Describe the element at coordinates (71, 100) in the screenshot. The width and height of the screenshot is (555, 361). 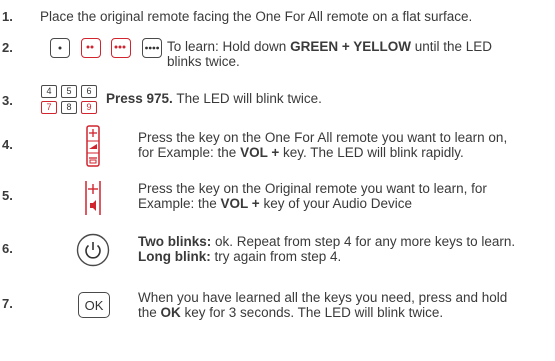
I see `number-keypad: 4 5 6 7 8 9` at that location.